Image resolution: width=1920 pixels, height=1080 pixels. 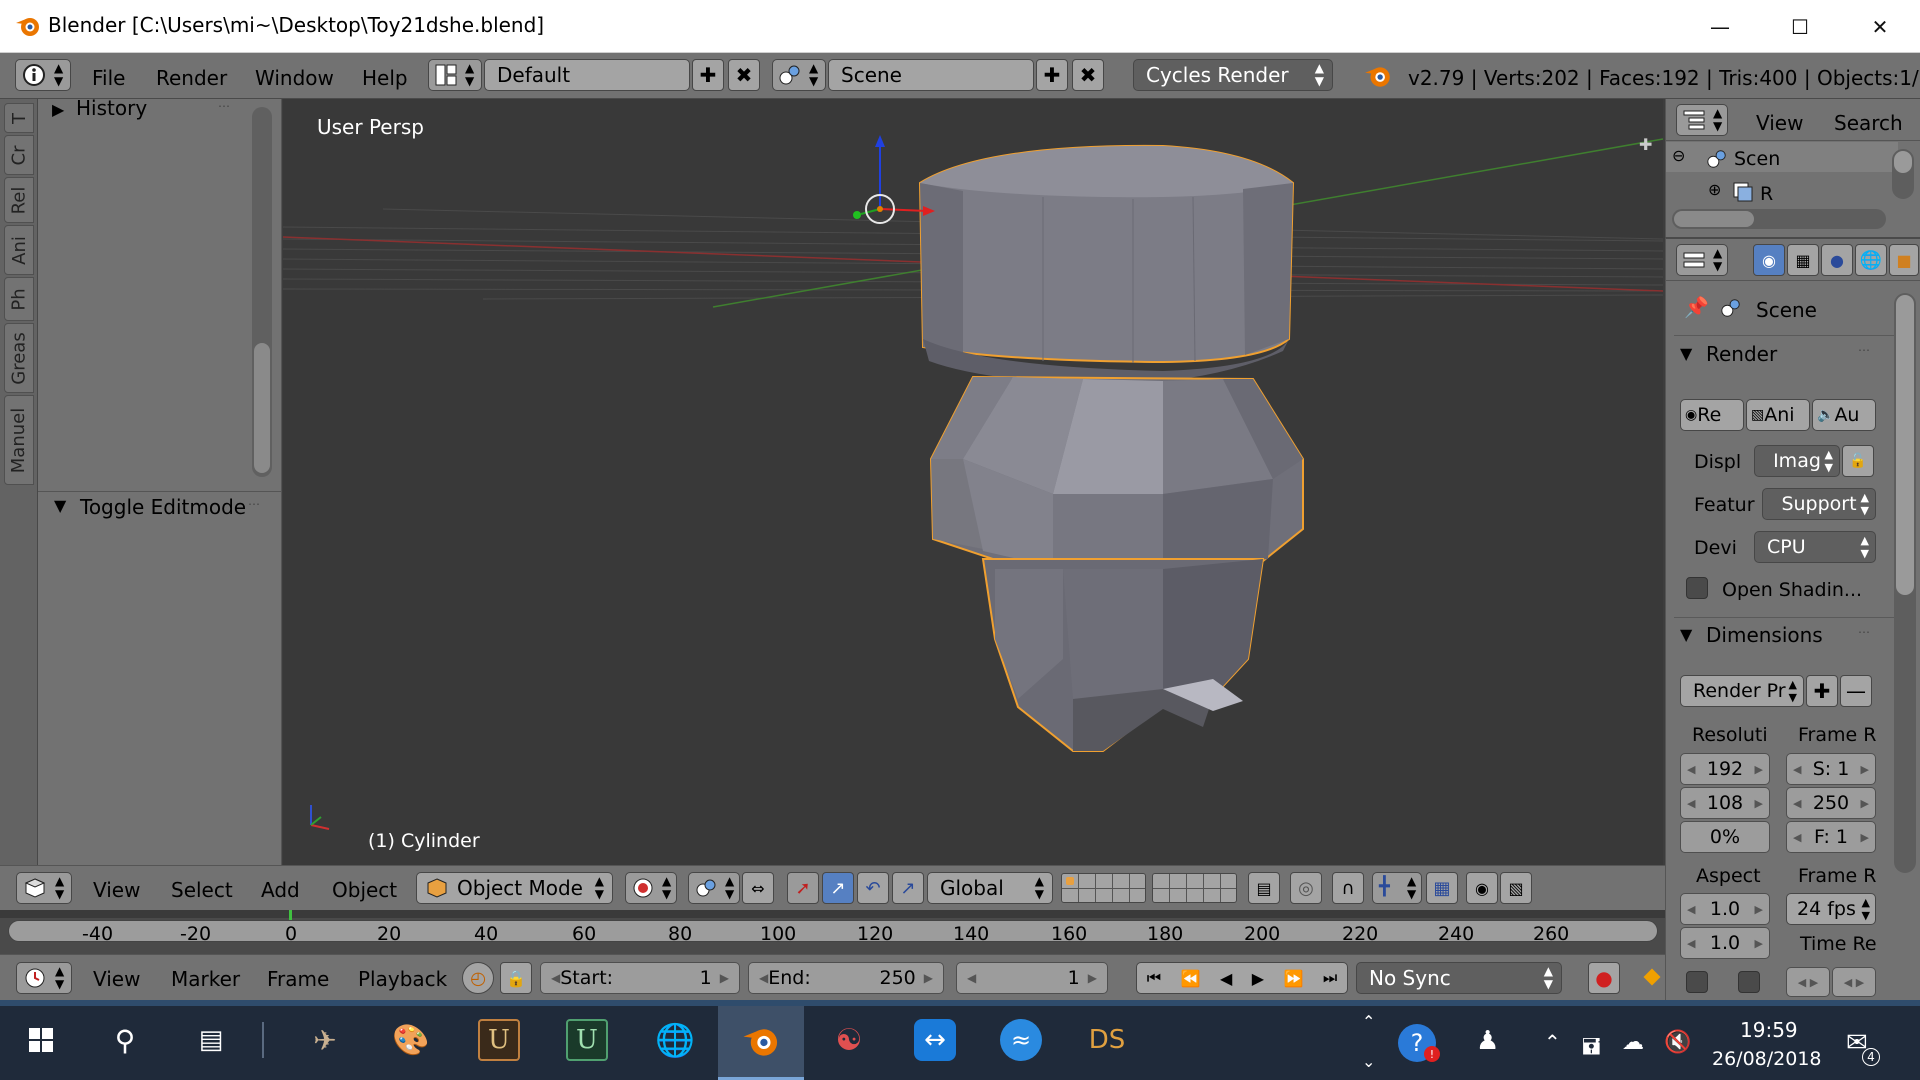 I want to click on frame-end-field: ◀ 250 ▶, so click(x=1831, y=803).